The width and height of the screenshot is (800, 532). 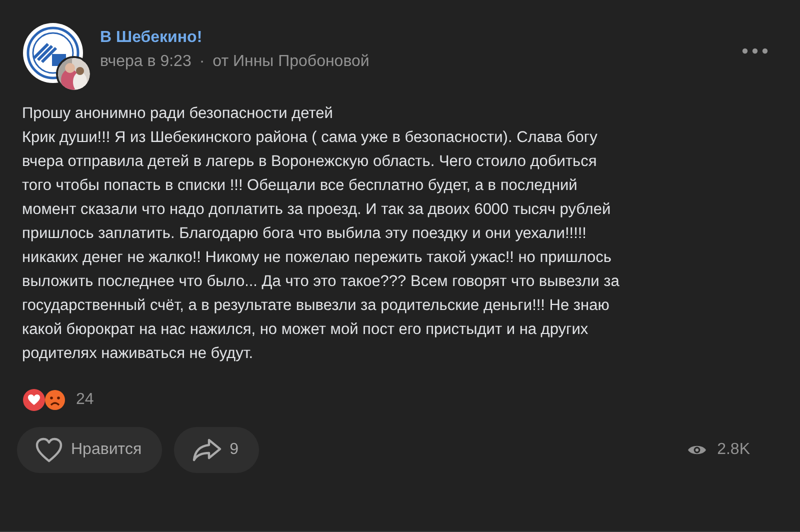 I want to click on share-button: 9, so click(x=216, y=450).